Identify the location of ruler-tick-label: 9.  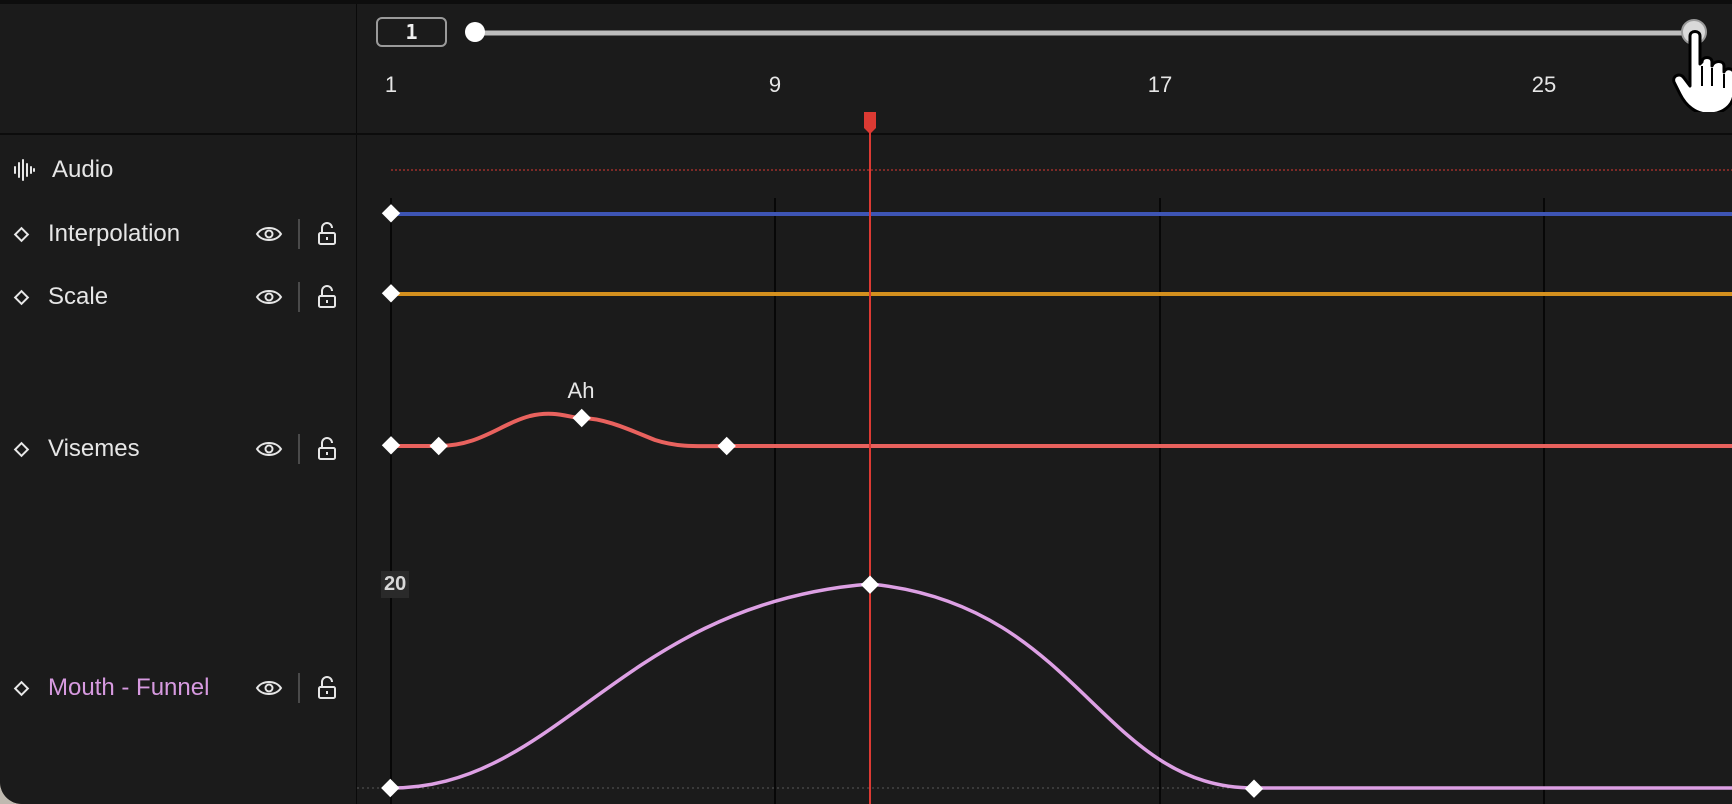
(775, 84).